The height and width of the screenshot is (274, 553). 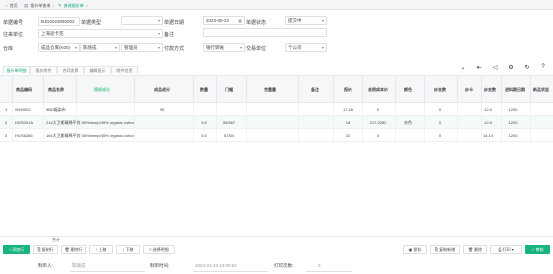 I want to click on remark-label: 备注, so click(x=169, y=35).